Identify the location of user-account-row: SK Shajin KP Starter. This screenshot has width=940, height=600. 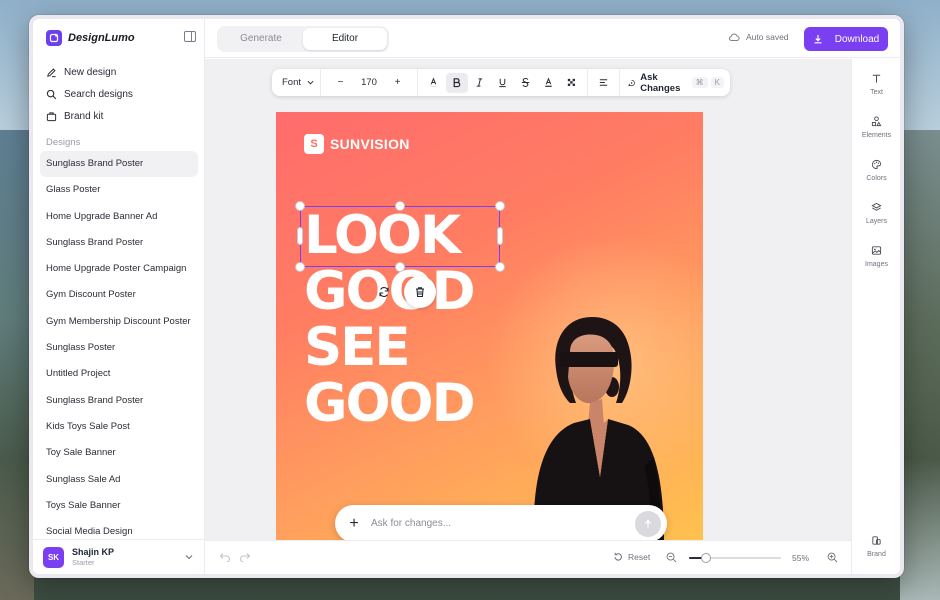
(119, 556).